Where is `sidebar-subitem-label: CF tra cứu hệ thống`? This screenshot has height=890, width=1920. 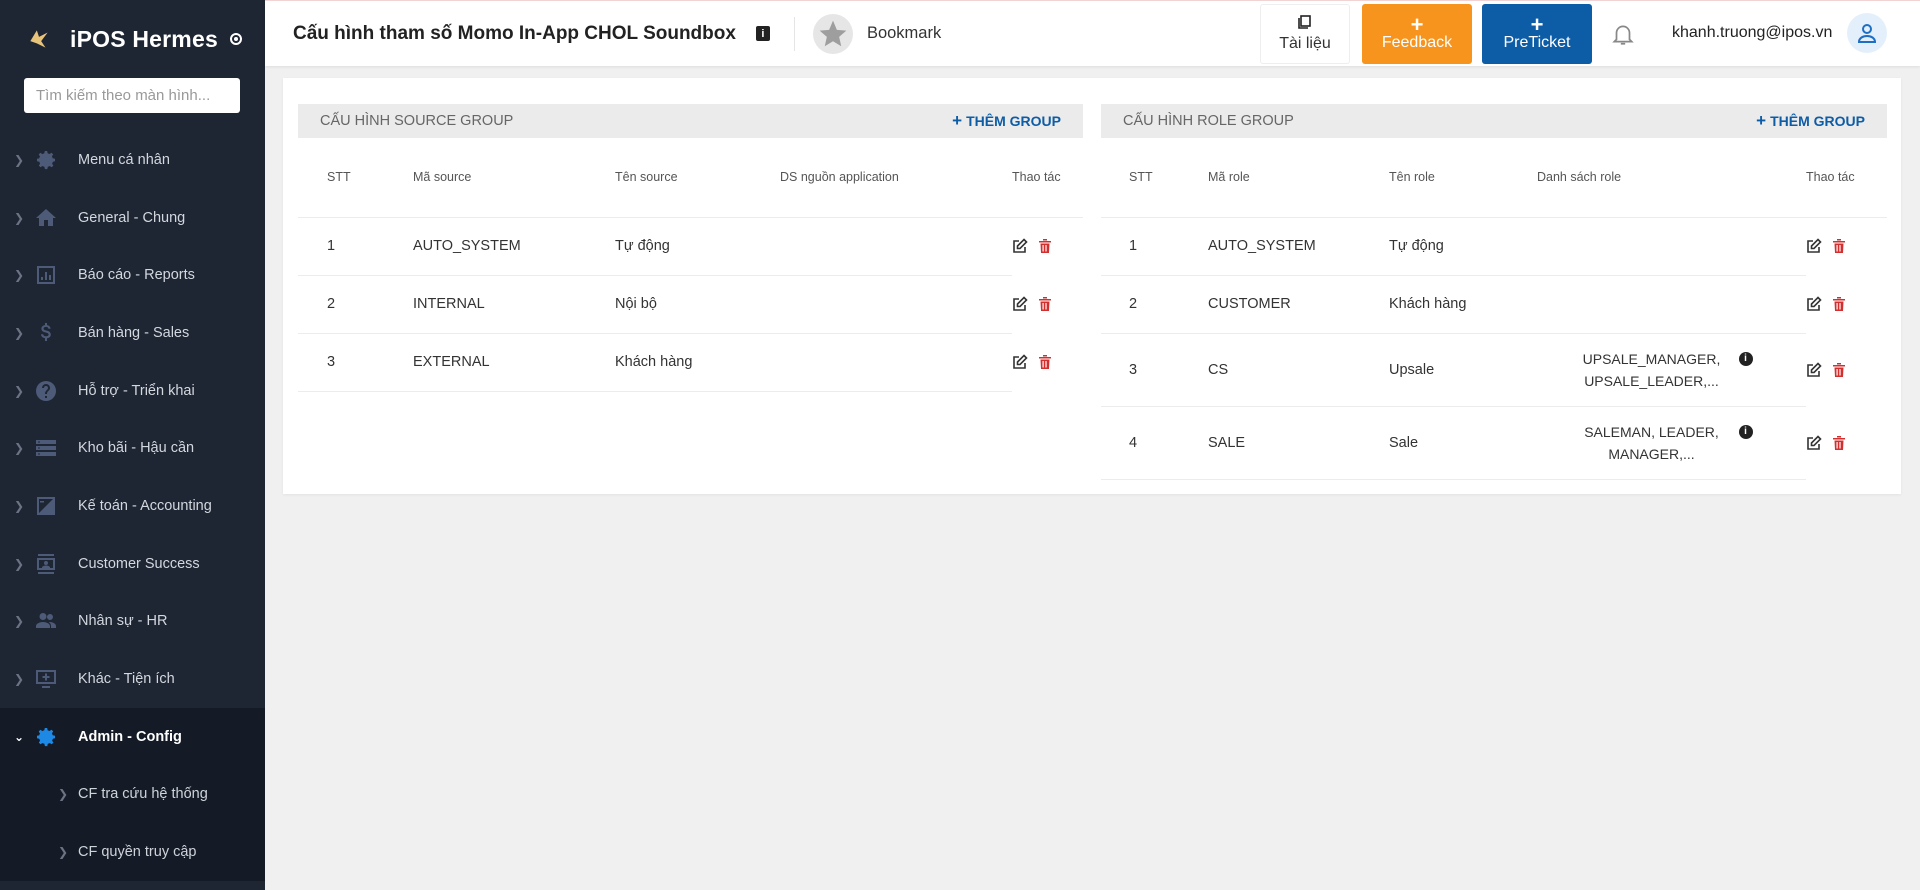
sidebar-subitem-label: CF tra cứu hệ thống is located at coordinates (143, 794).